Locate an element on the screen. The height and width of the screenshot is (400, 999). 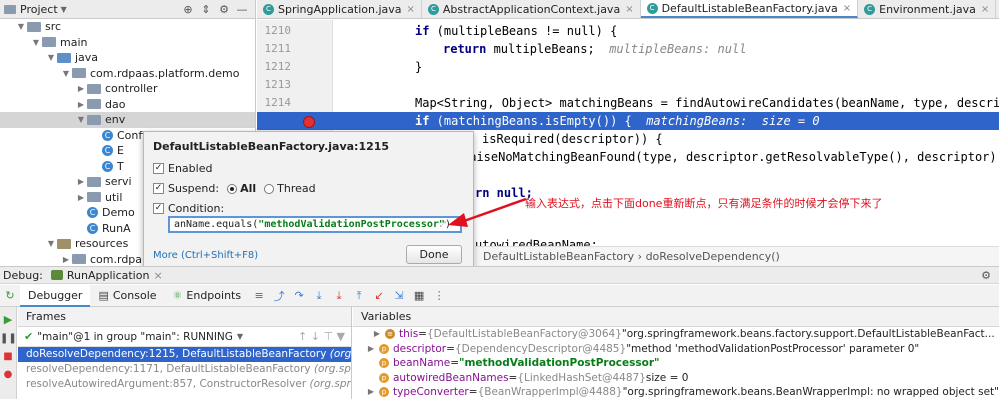
target-icon: ⊕ is located at coordinates (188, 9).